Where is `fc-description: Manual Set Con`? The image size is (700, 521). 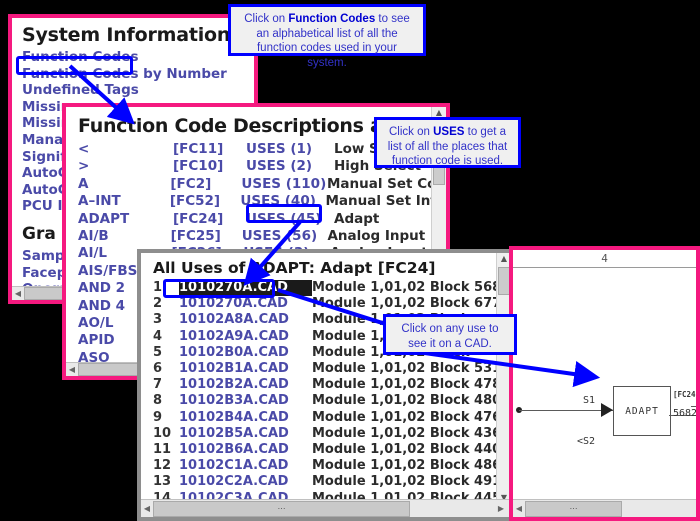
fc-description: Manual Set Con is located at coordinates (386, 183).